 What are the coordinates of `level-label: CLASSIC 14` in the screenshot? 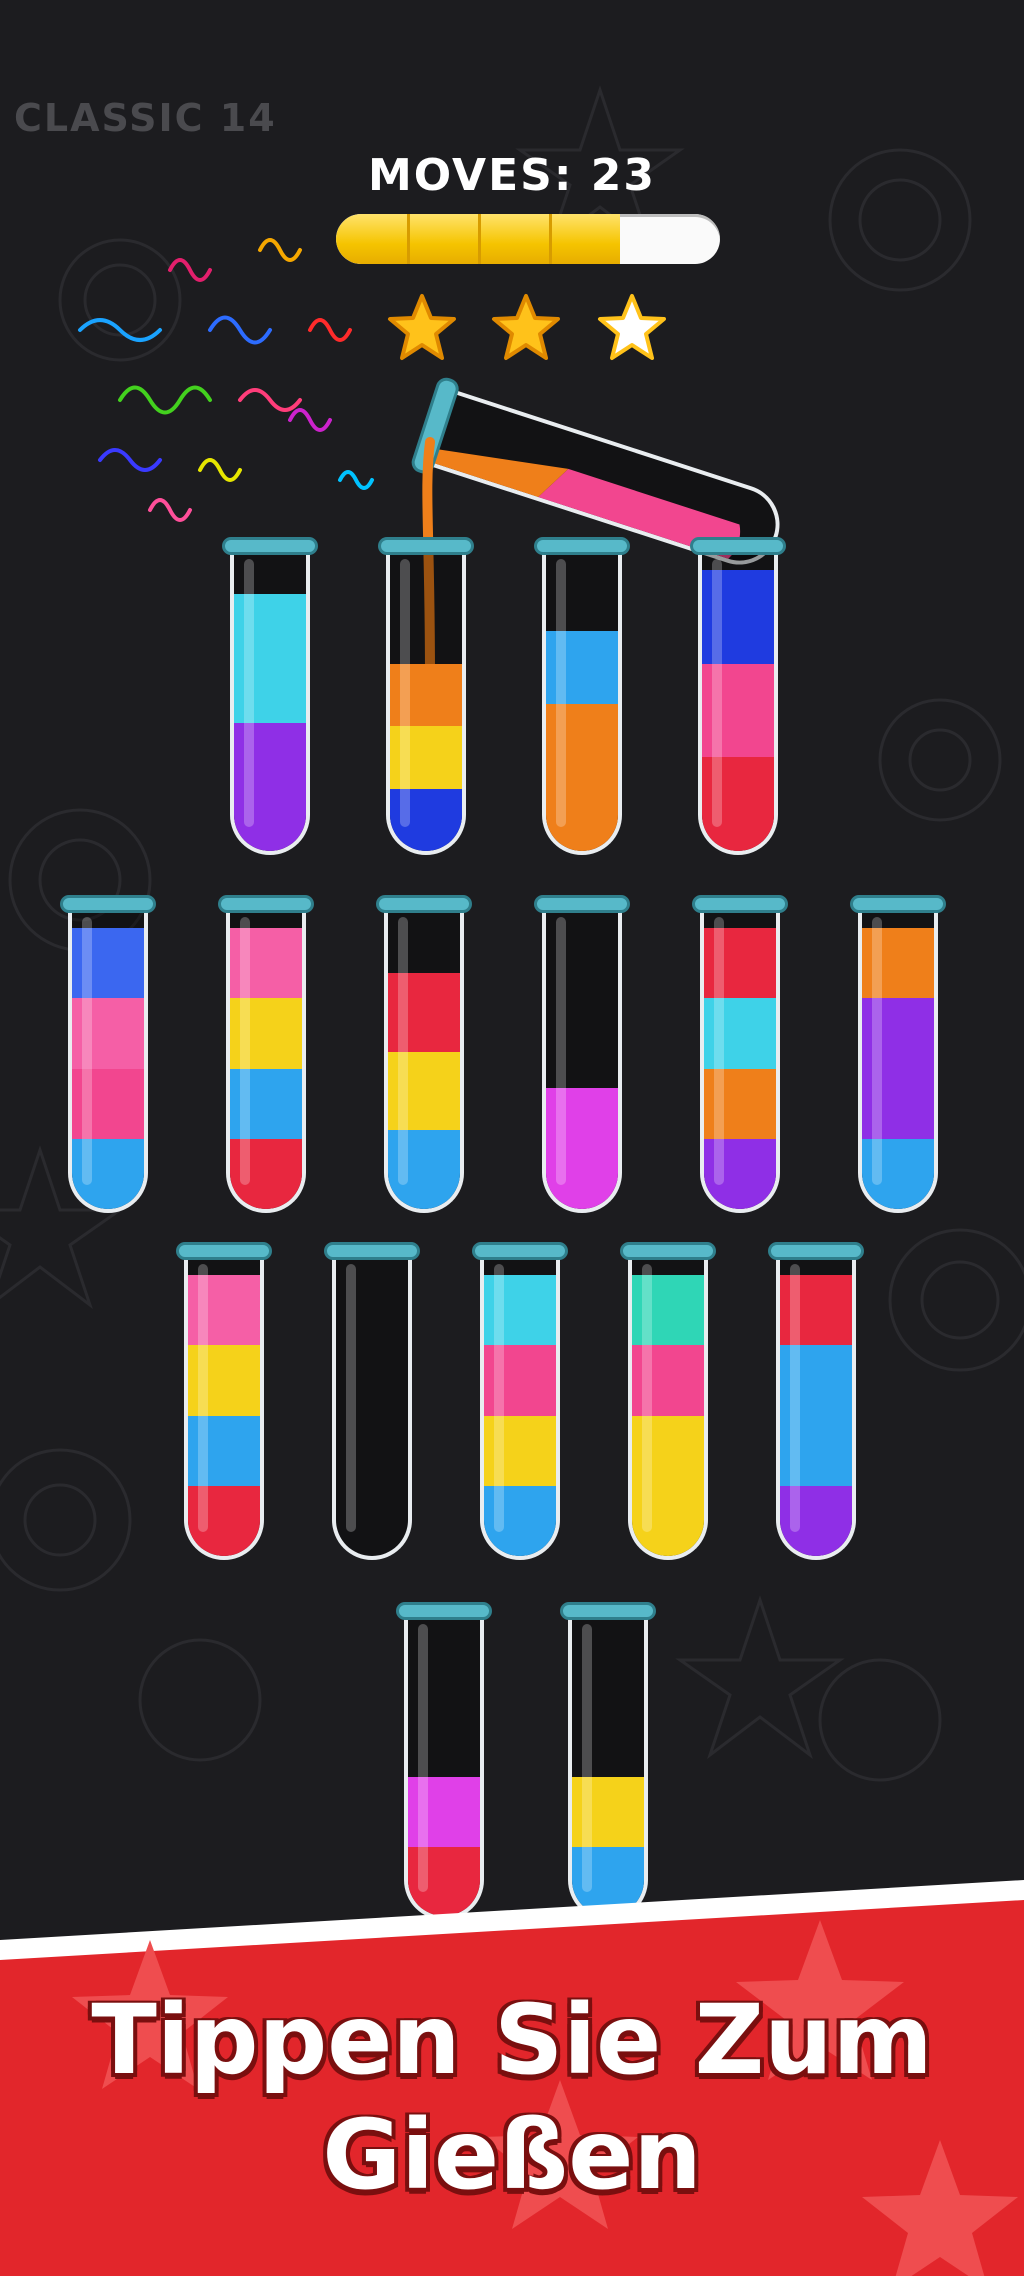 It's located at (145, 118).